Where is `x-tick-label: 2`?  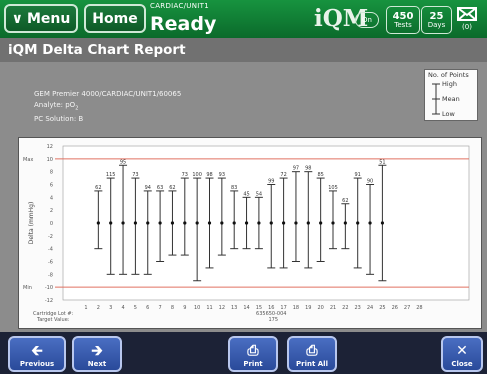
x-tick-label: 2 is located at coordinates (98, 308).